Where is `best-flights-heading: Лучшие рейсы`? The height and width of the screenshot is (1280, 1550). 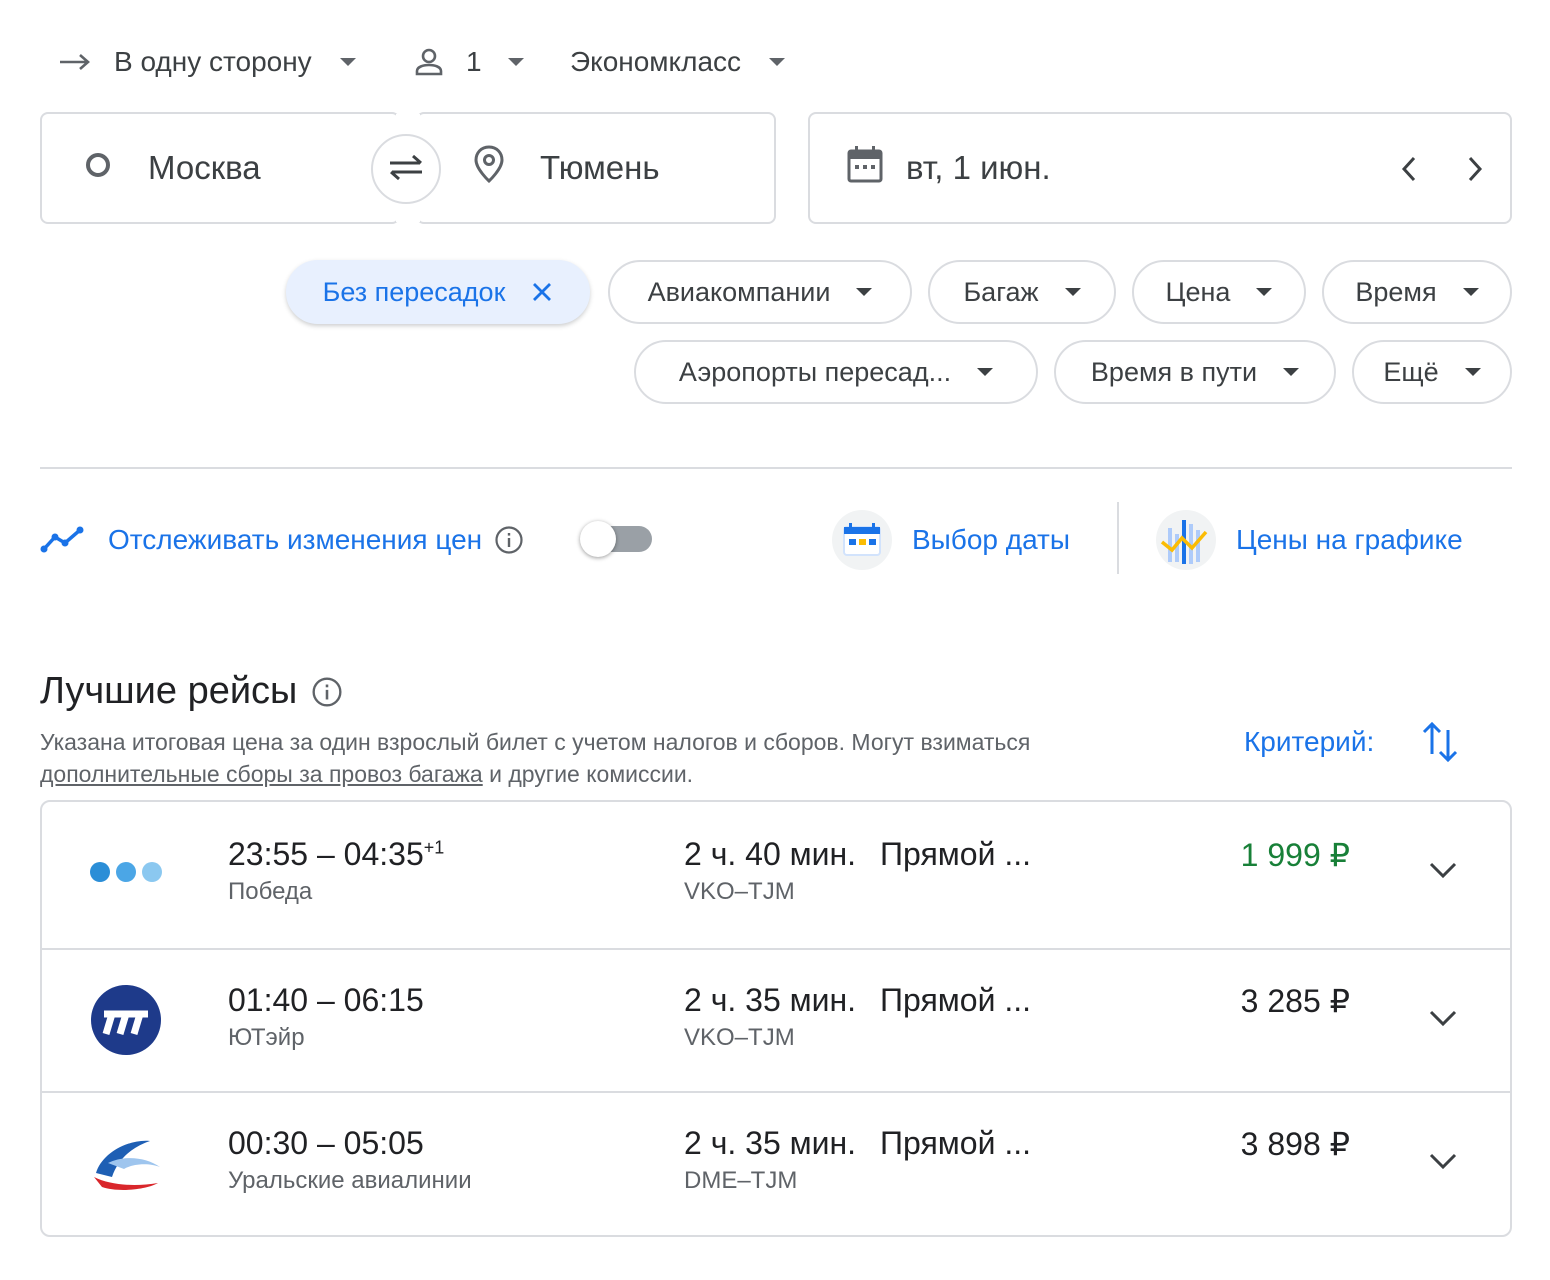 best-flights-heading: Лучшие рейсы is located at coordinates (191, 691).